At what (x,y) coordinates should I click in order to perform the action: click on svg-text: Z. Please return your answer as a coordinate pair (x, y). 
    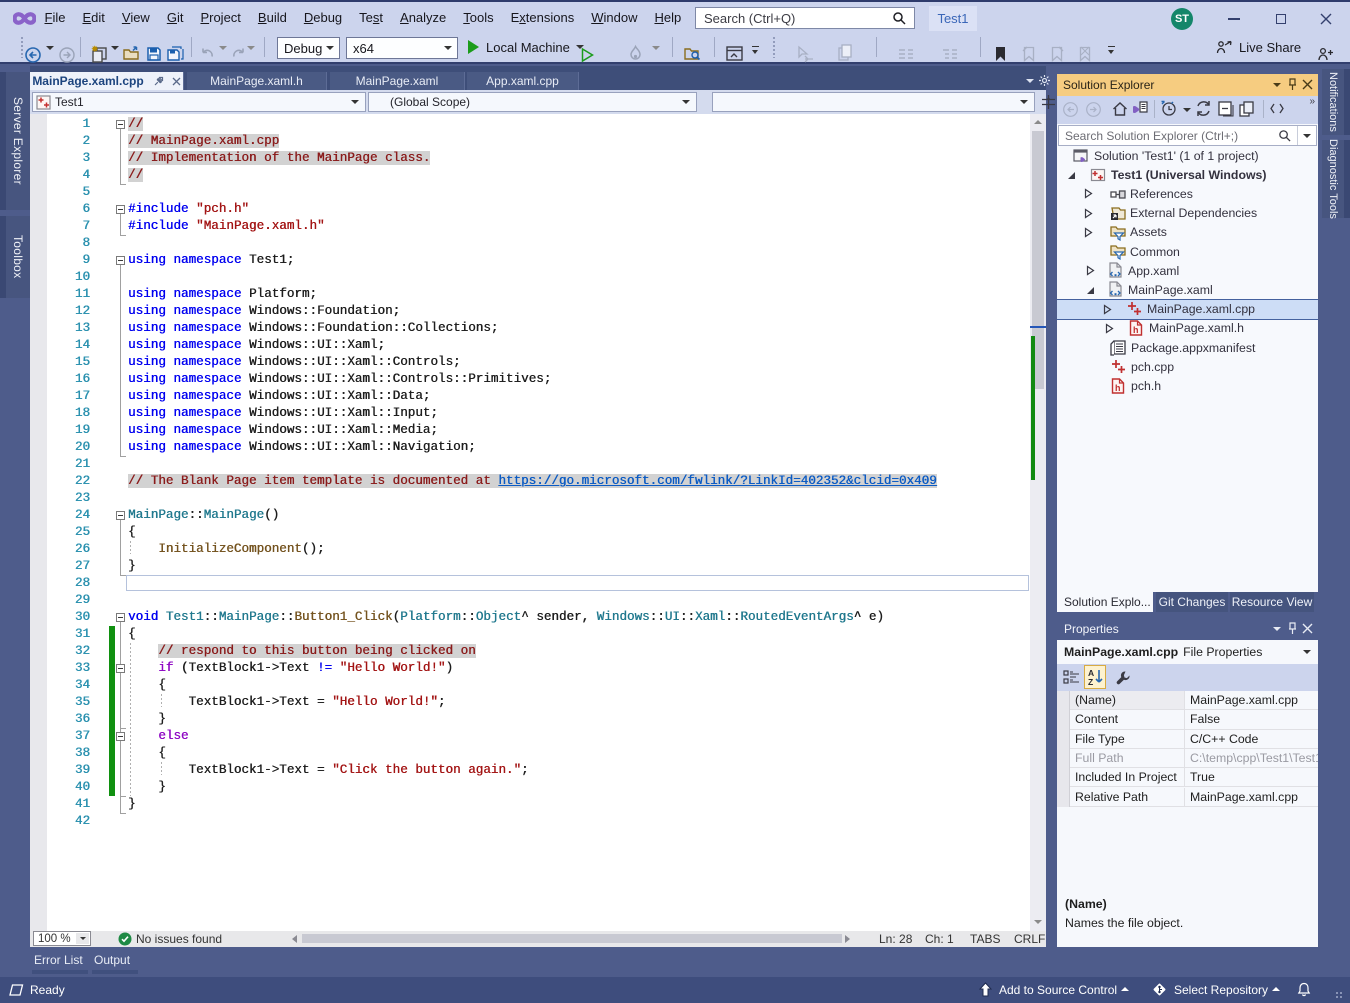
    Looking at the image, I should click on (1090, 681).